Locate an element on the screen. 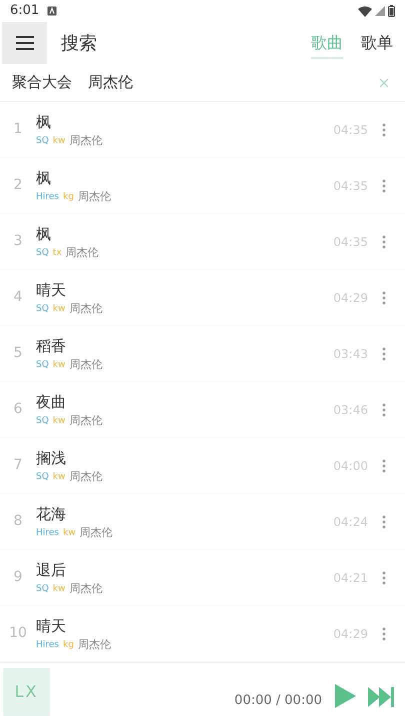 The width and height of the screenshot is (405, 720). track-number: 3 is located at coordinates (18, 241).